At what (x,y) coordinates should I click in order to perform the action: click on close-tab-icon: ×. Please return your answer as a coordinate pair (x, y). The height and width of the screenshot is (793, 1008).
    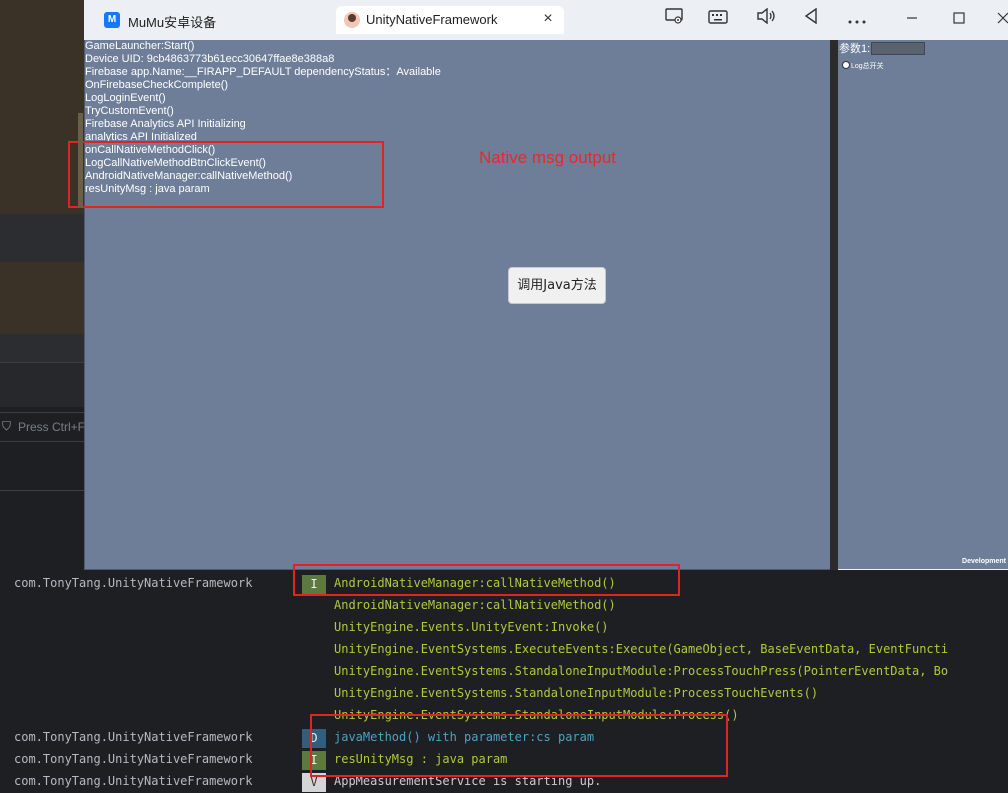
    Looking at the image, I should click on (548, 19).